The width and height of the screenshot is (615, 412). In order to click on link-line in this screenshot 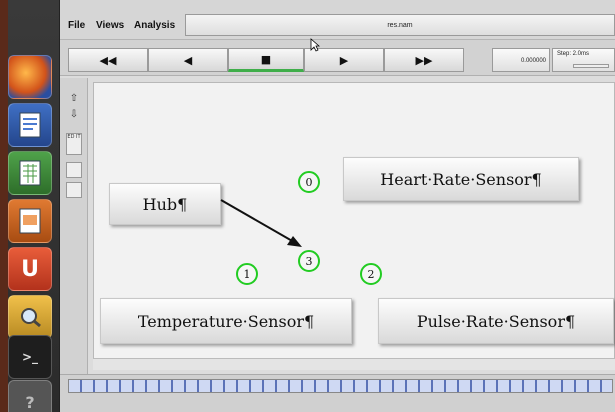, I will do `click(257, 221)`.